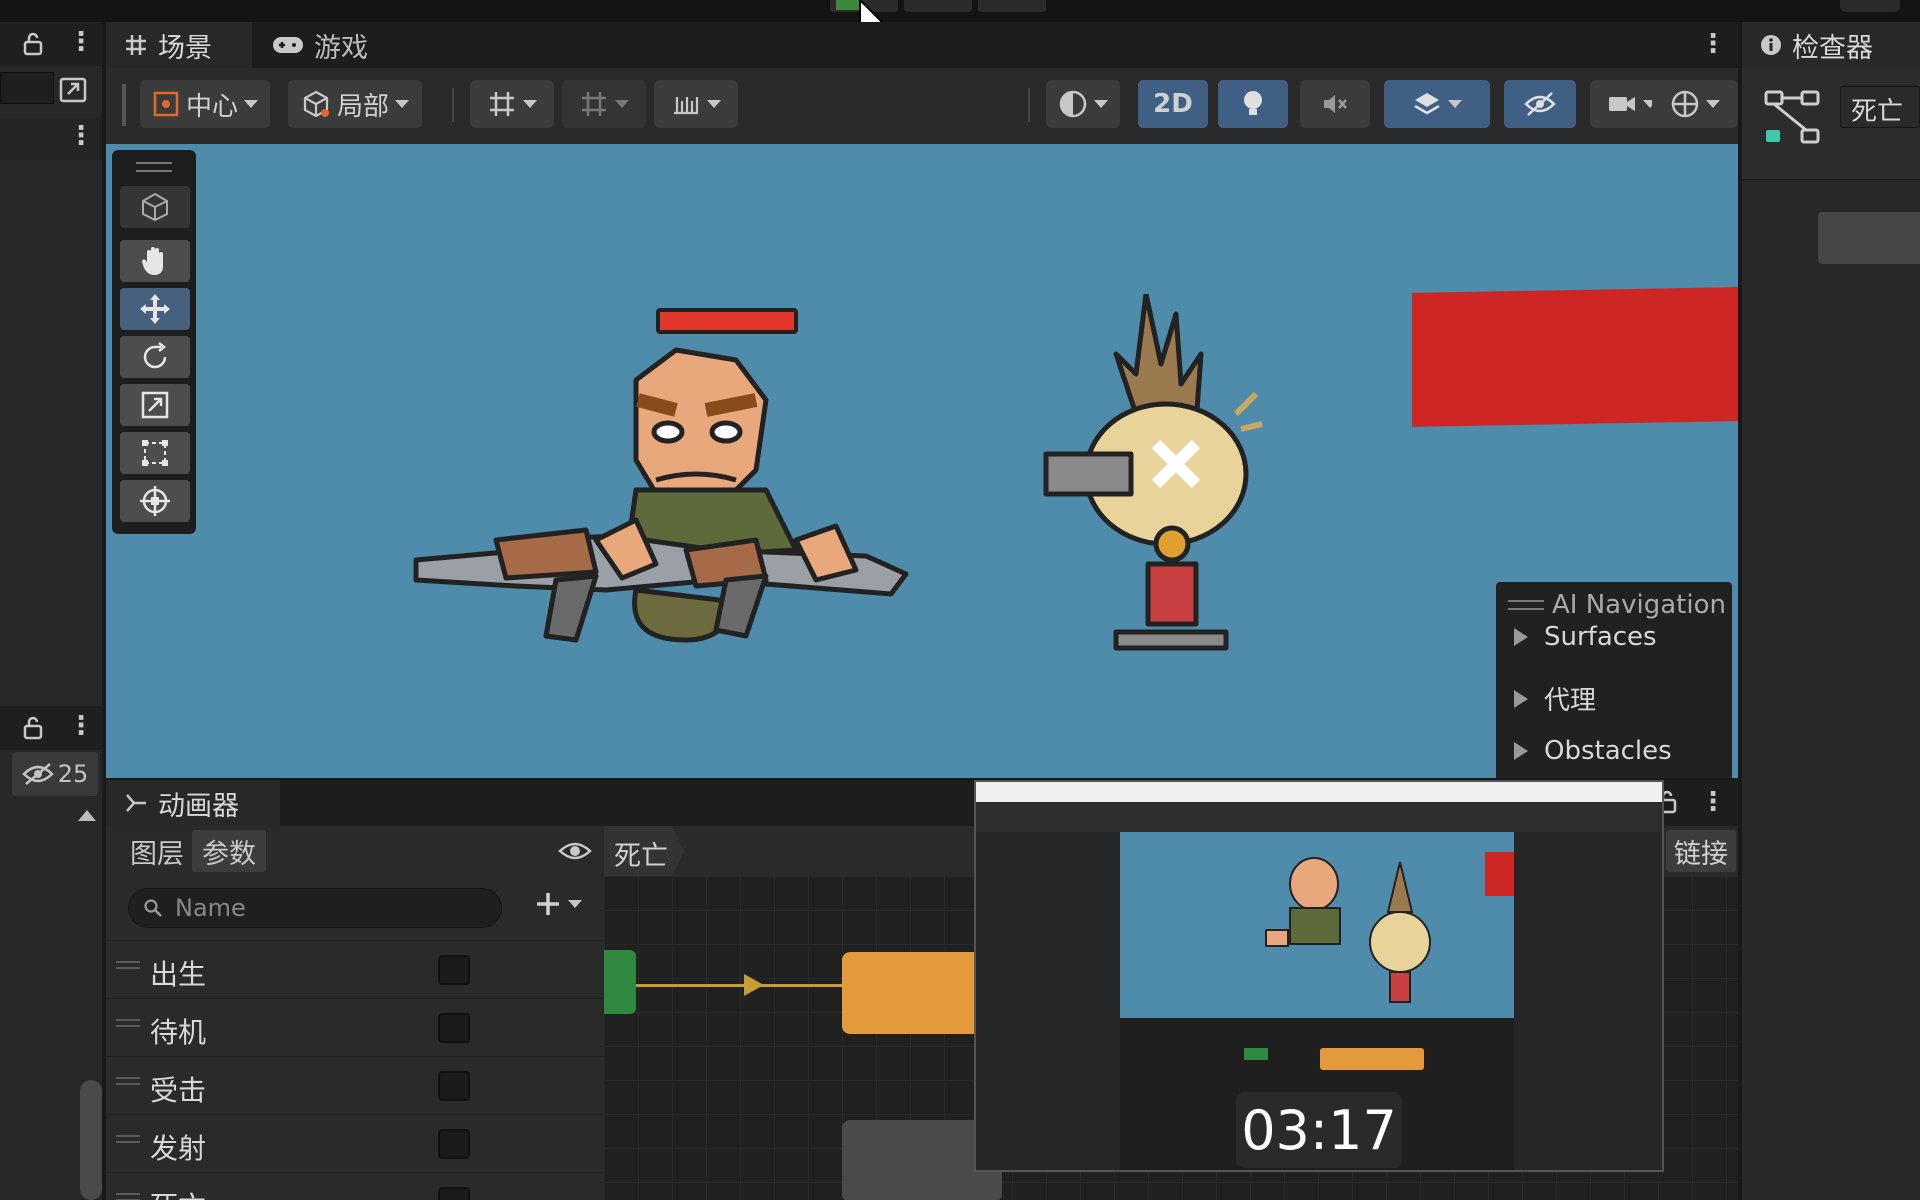  Describe the element at coordinates (193, 803) in the screenshot. I see `tab-animator: 动画器` at that location.